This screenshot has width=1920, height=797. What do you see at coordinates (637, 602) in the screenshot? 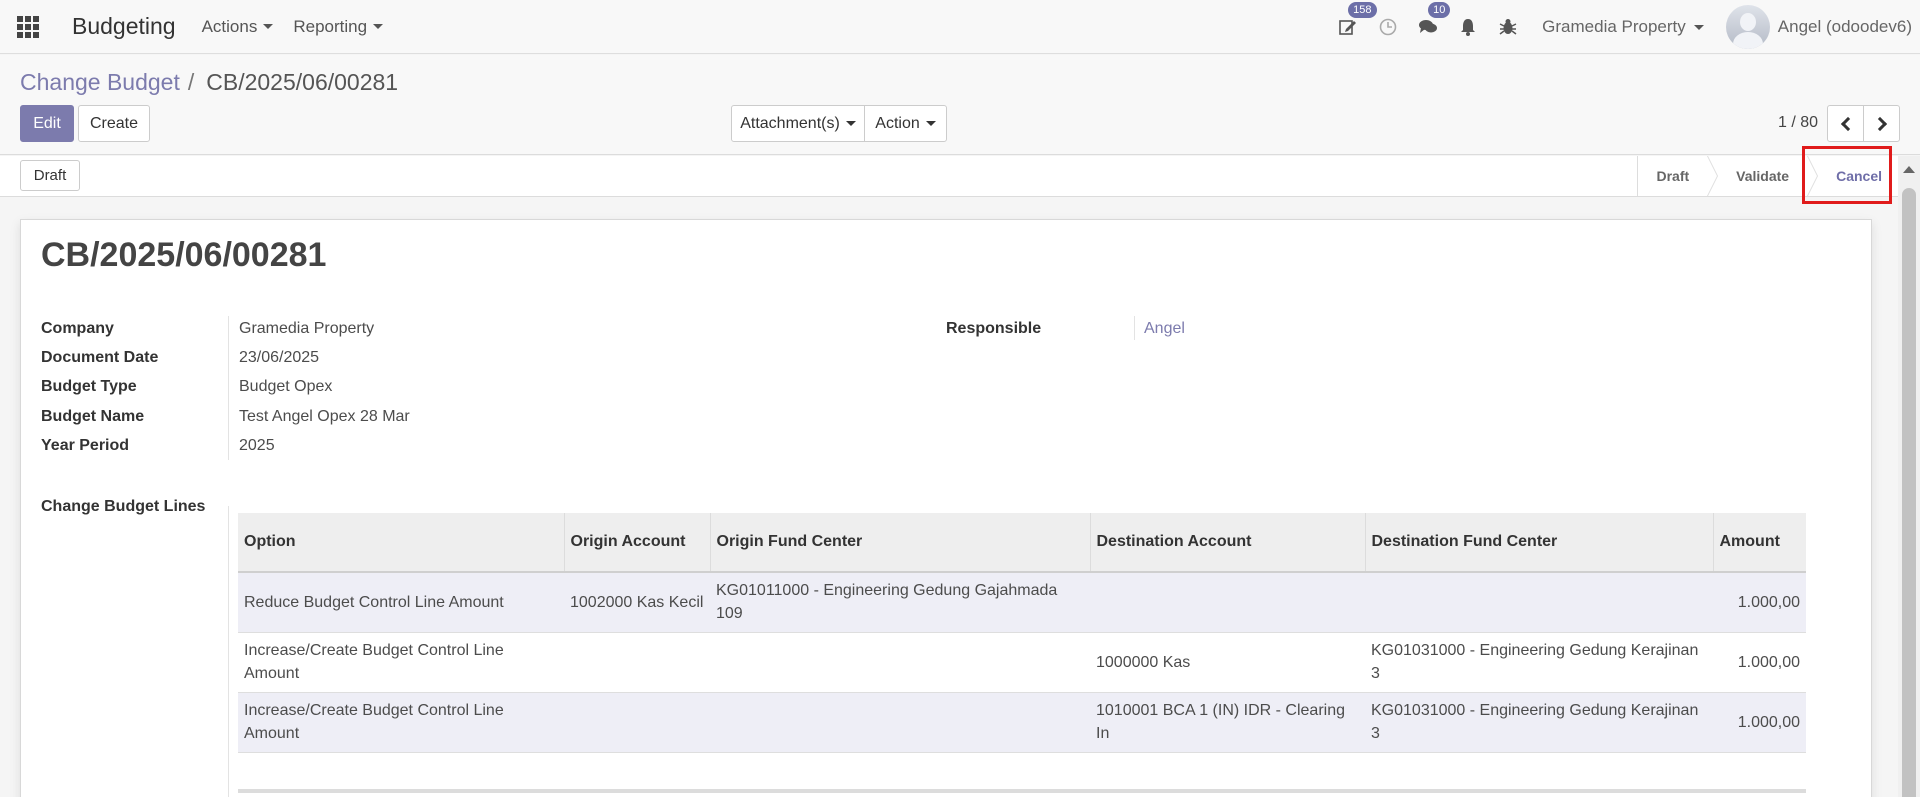
I see `table-cell-origin-account: 1002000 Kas Kecil` at bounding box center [637, 602].